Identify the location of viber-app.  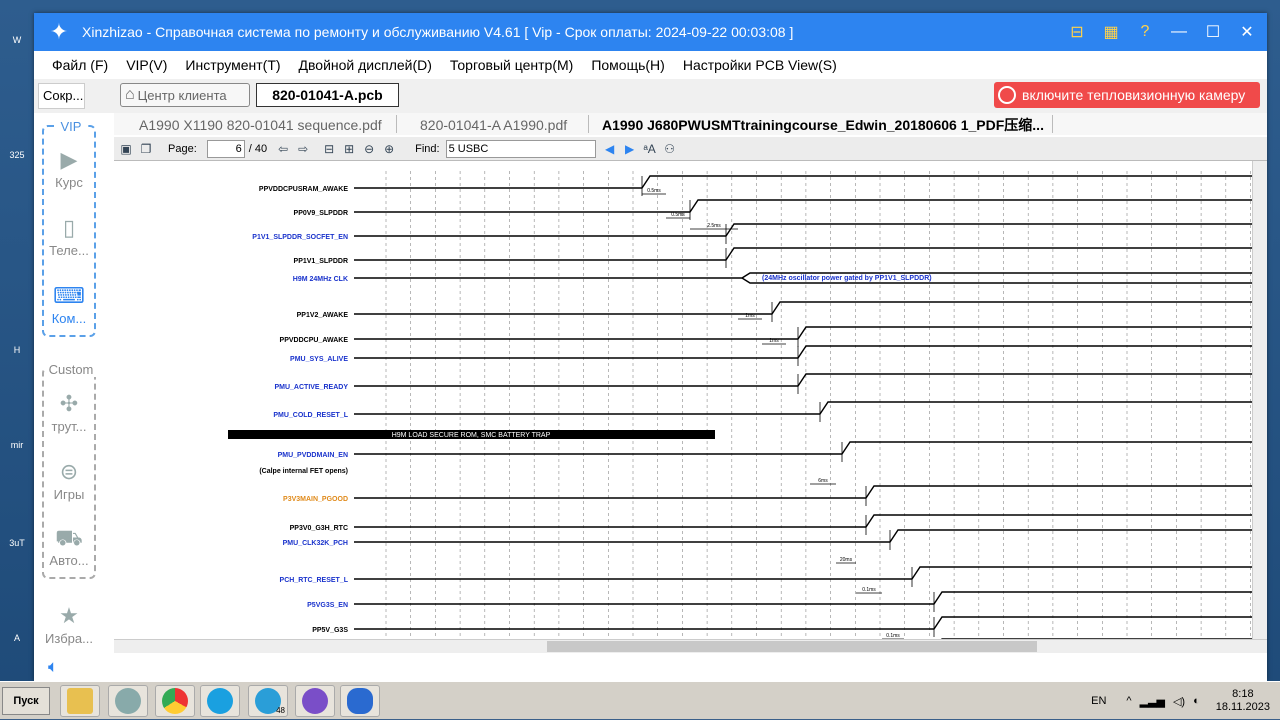
(315, 701).